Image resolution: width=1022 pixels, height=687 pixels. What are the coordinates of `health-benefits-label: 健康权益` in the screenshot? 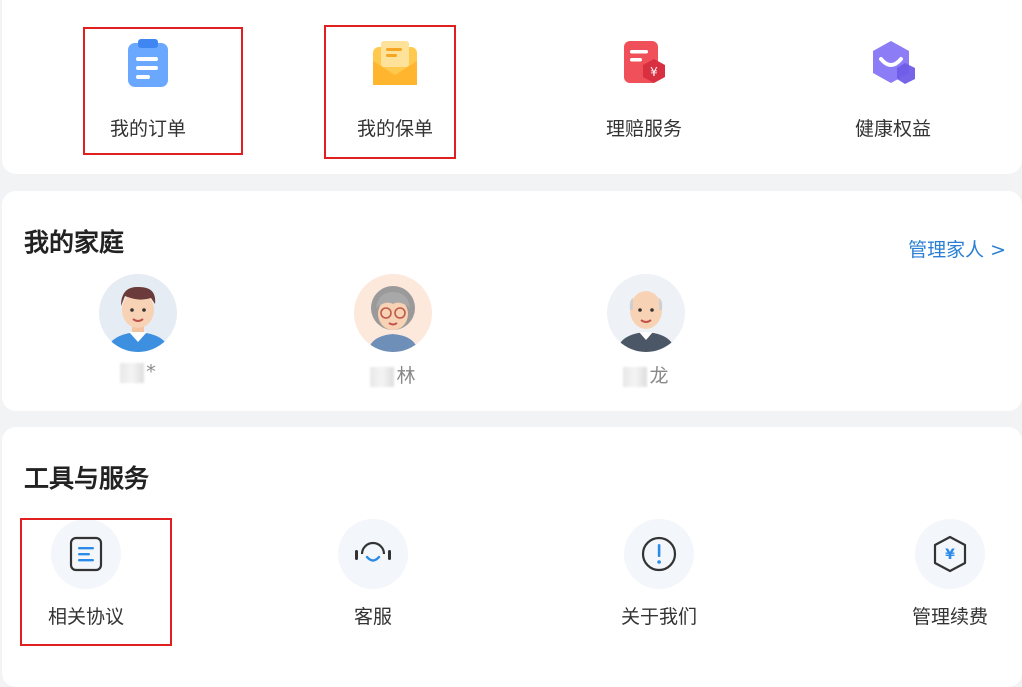 It's located at (892, 129).